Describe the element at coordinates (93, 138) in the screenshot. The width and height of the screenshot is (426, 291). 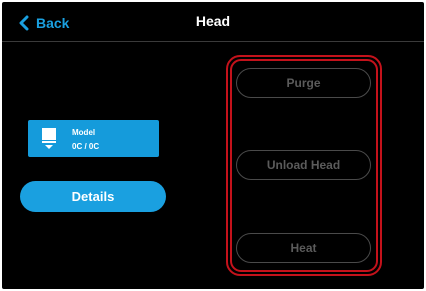
I see `model-status-card: Model 0C / 0C` at that location.